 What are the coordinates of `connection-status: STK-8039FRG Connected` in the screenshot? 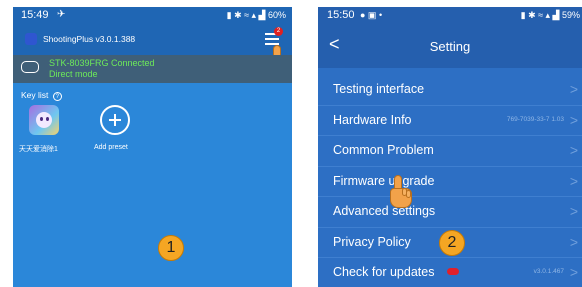 It's located at (102, 63).